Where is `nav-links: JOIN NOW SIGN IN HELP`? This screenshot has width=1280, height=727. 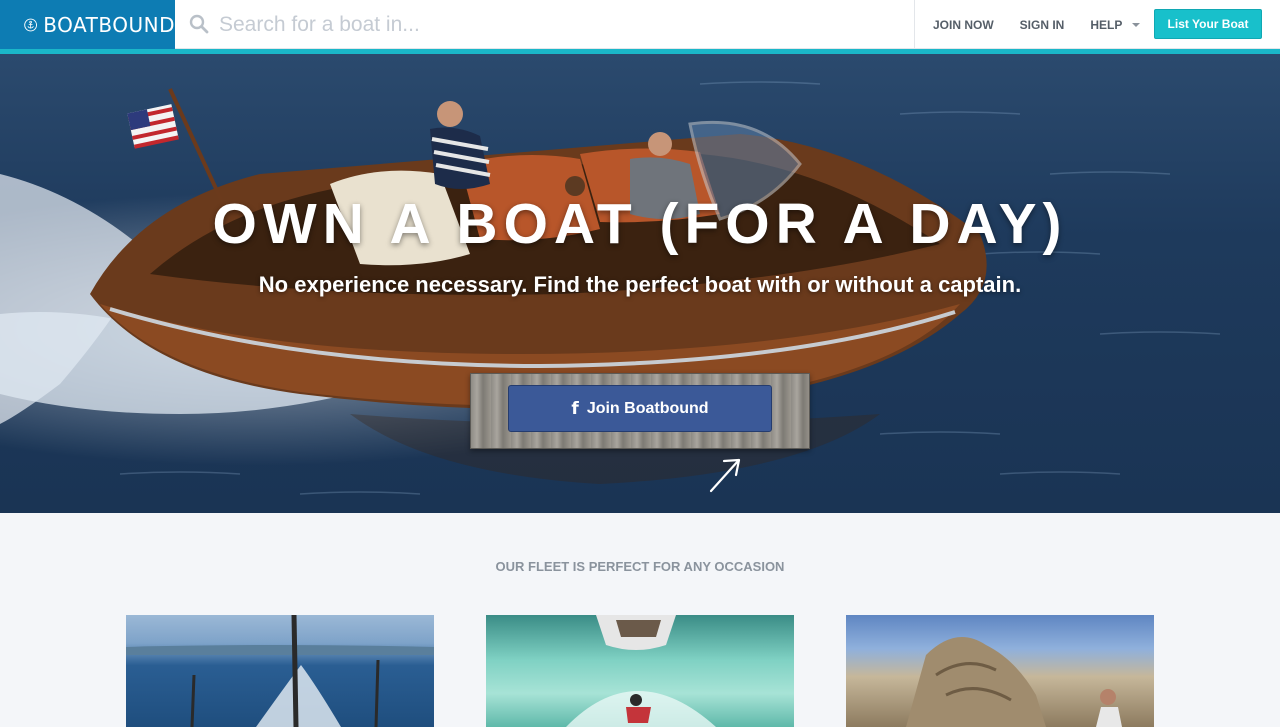
nav-links: JOIN NOW SIGN IN HELP is located at coordinates (1031, 24).